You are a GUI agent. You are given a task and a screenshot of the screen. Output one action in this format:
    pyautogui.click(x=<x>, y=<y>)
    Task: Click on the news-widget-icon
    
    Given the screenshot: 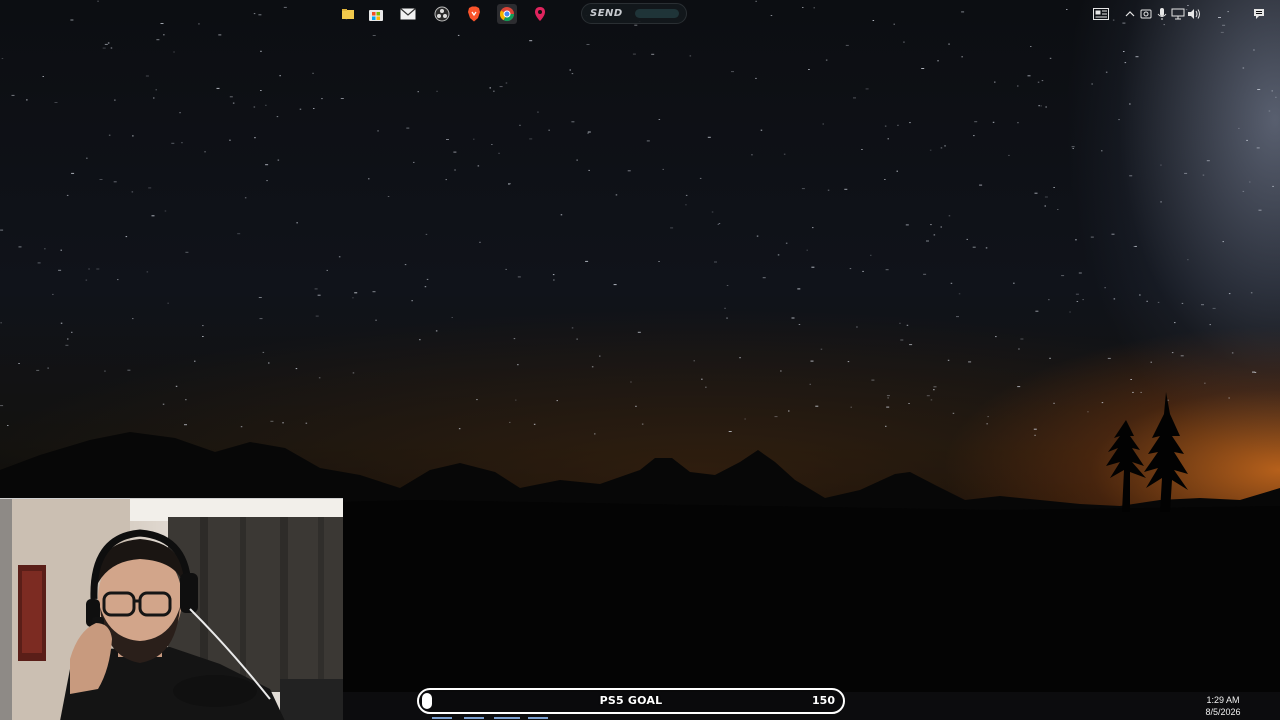 What is the action you would take?
    pyautogui.click(x=1101, y=14)
    